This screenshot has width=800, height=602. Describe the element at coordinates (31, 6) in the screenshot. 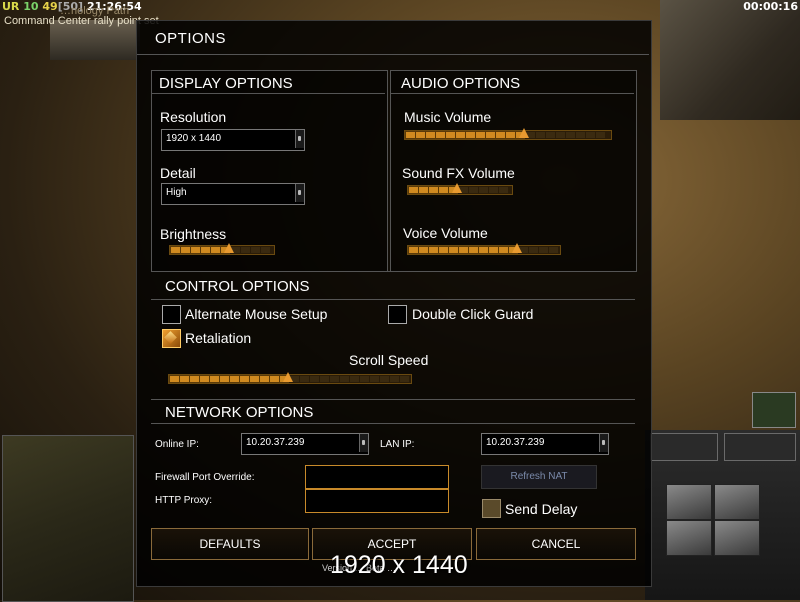

I see `cash-readout-1: 10` at that location.